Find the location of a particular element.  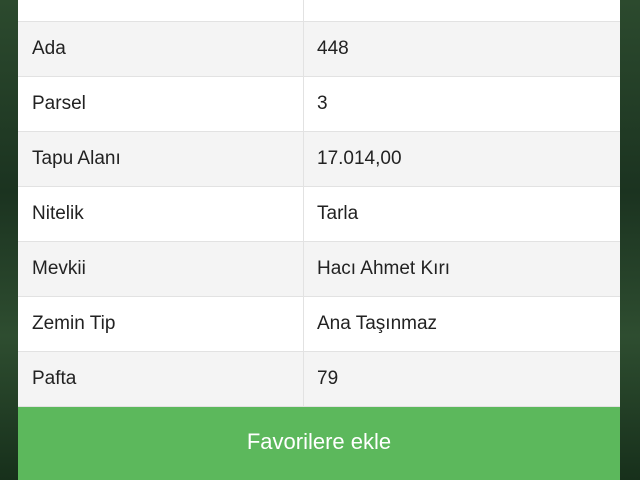

row-value: Hacı Ahmet Kırı is located at coordinates (384, 268).